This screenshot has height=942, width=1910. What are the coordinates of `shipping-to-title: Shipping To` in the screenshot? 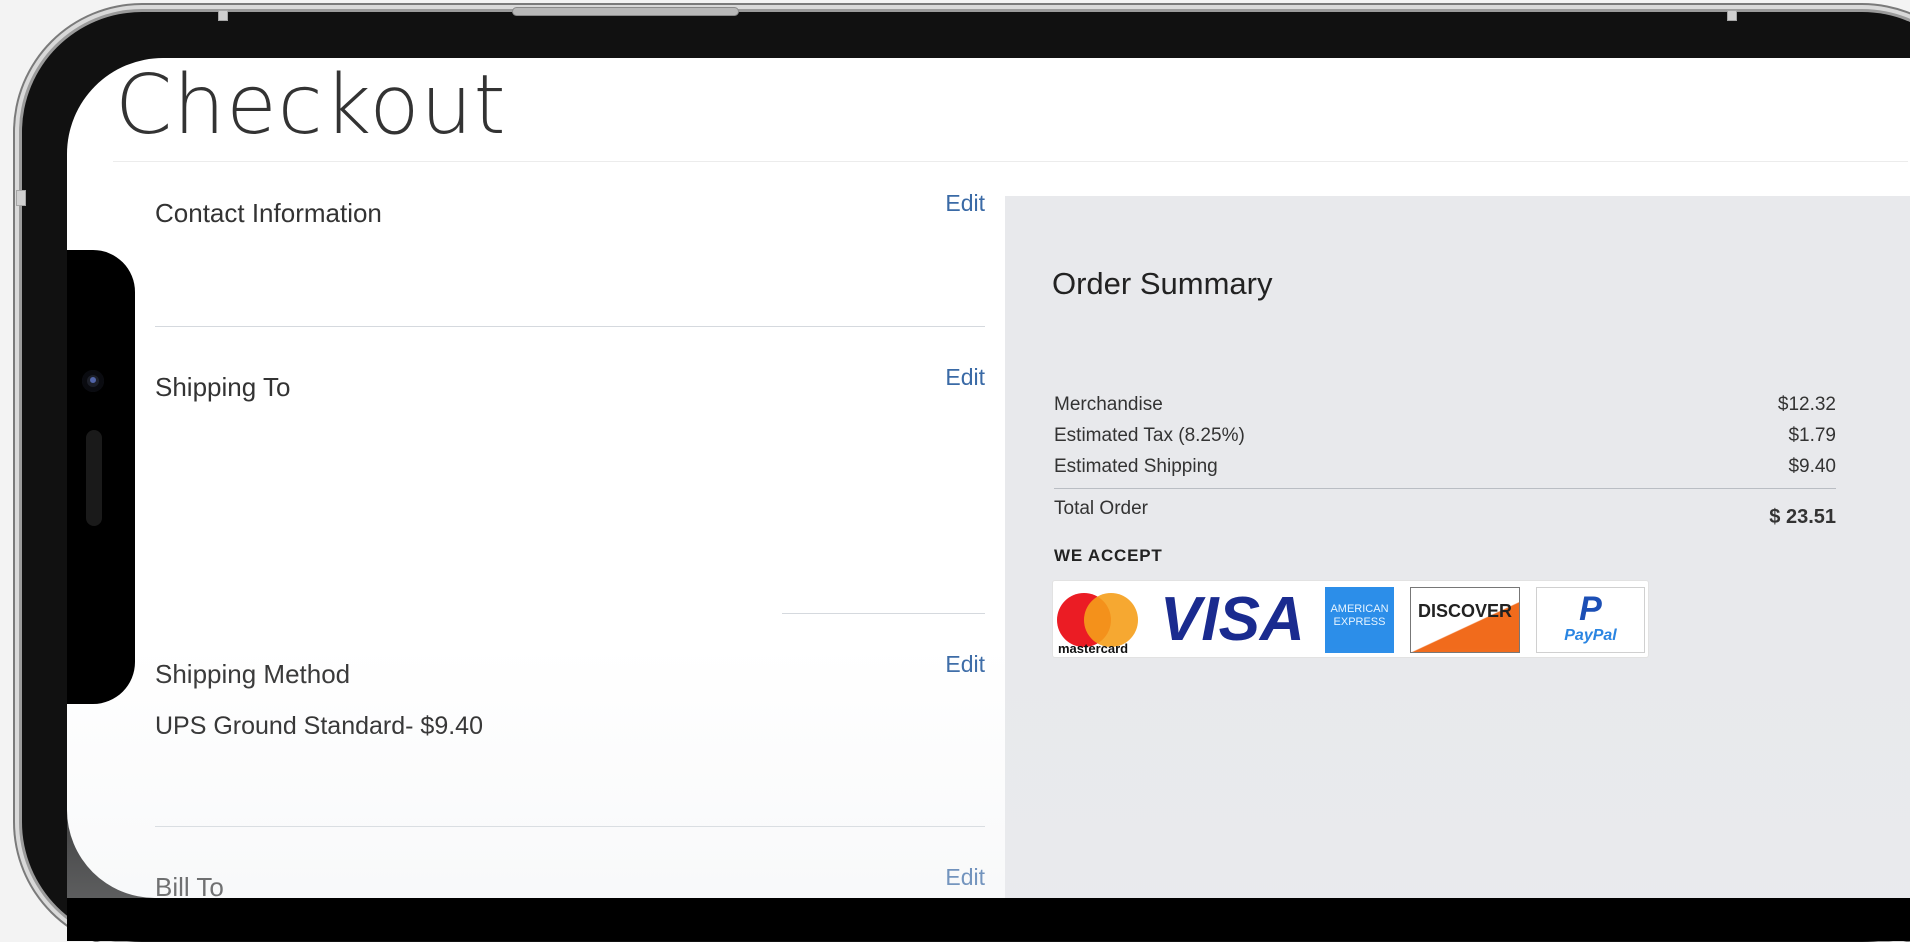 It's located at (223, 387).